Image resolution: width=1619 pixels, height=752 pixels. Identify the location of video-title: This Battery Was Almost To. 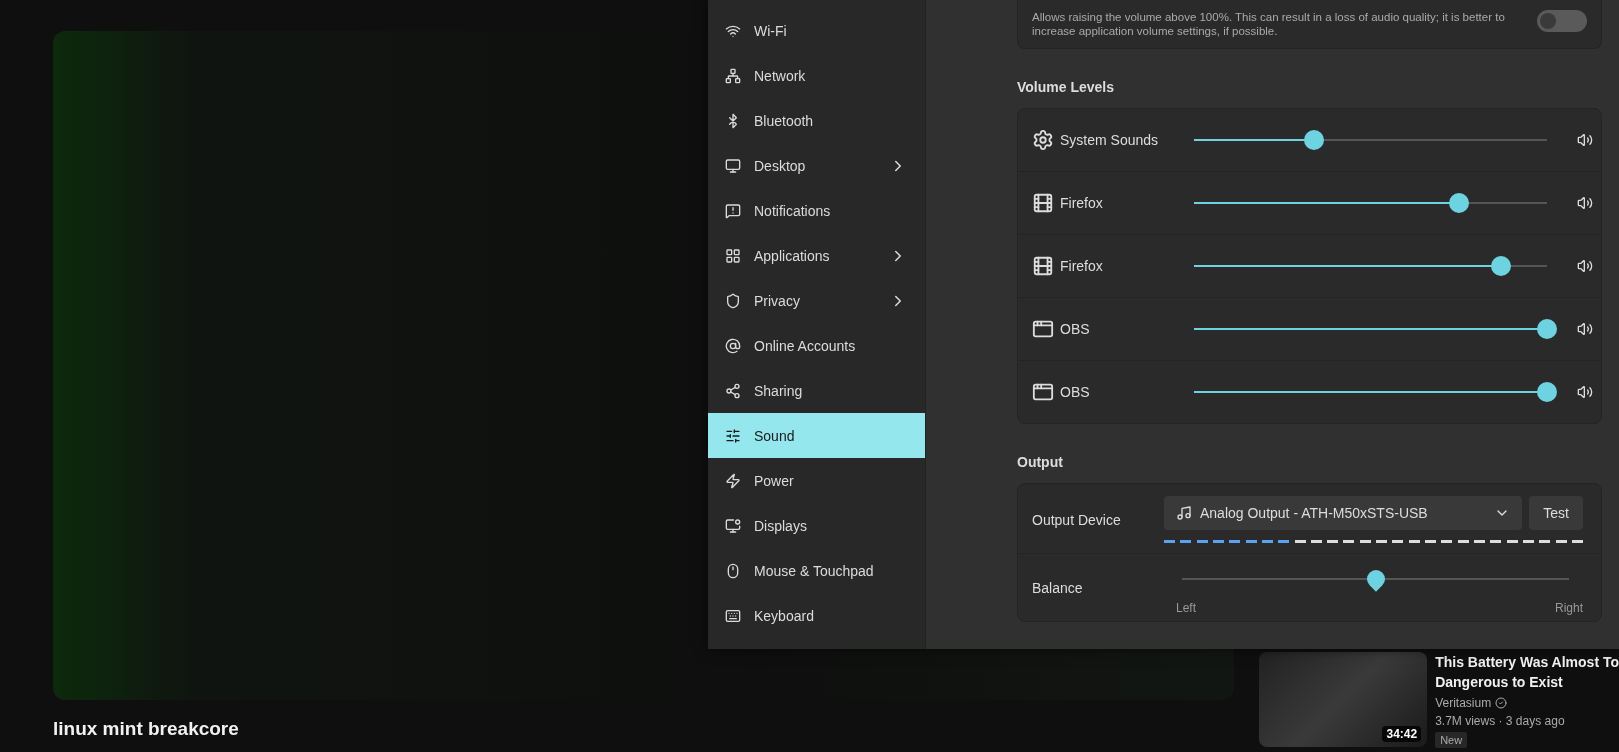
(1527, 662).